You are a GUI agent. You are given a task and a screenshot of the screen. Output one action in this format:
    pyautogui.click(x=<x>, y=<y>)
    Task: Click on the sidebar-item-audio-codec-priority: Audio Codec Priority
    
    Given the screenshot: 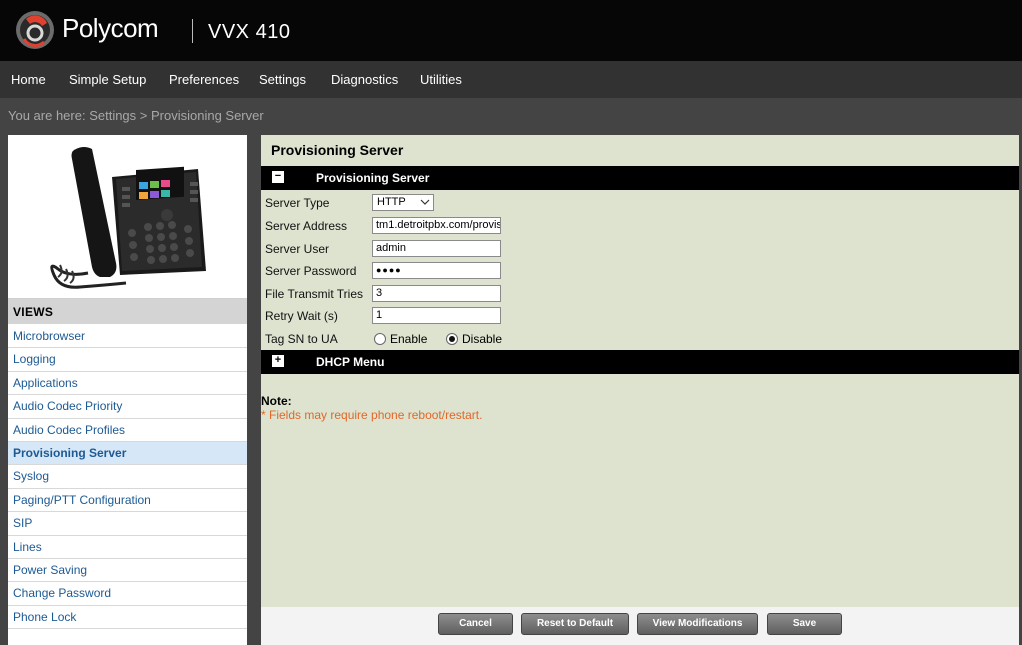 What is the action you would take?
    pyautogui.click(x=127, y=407)
    